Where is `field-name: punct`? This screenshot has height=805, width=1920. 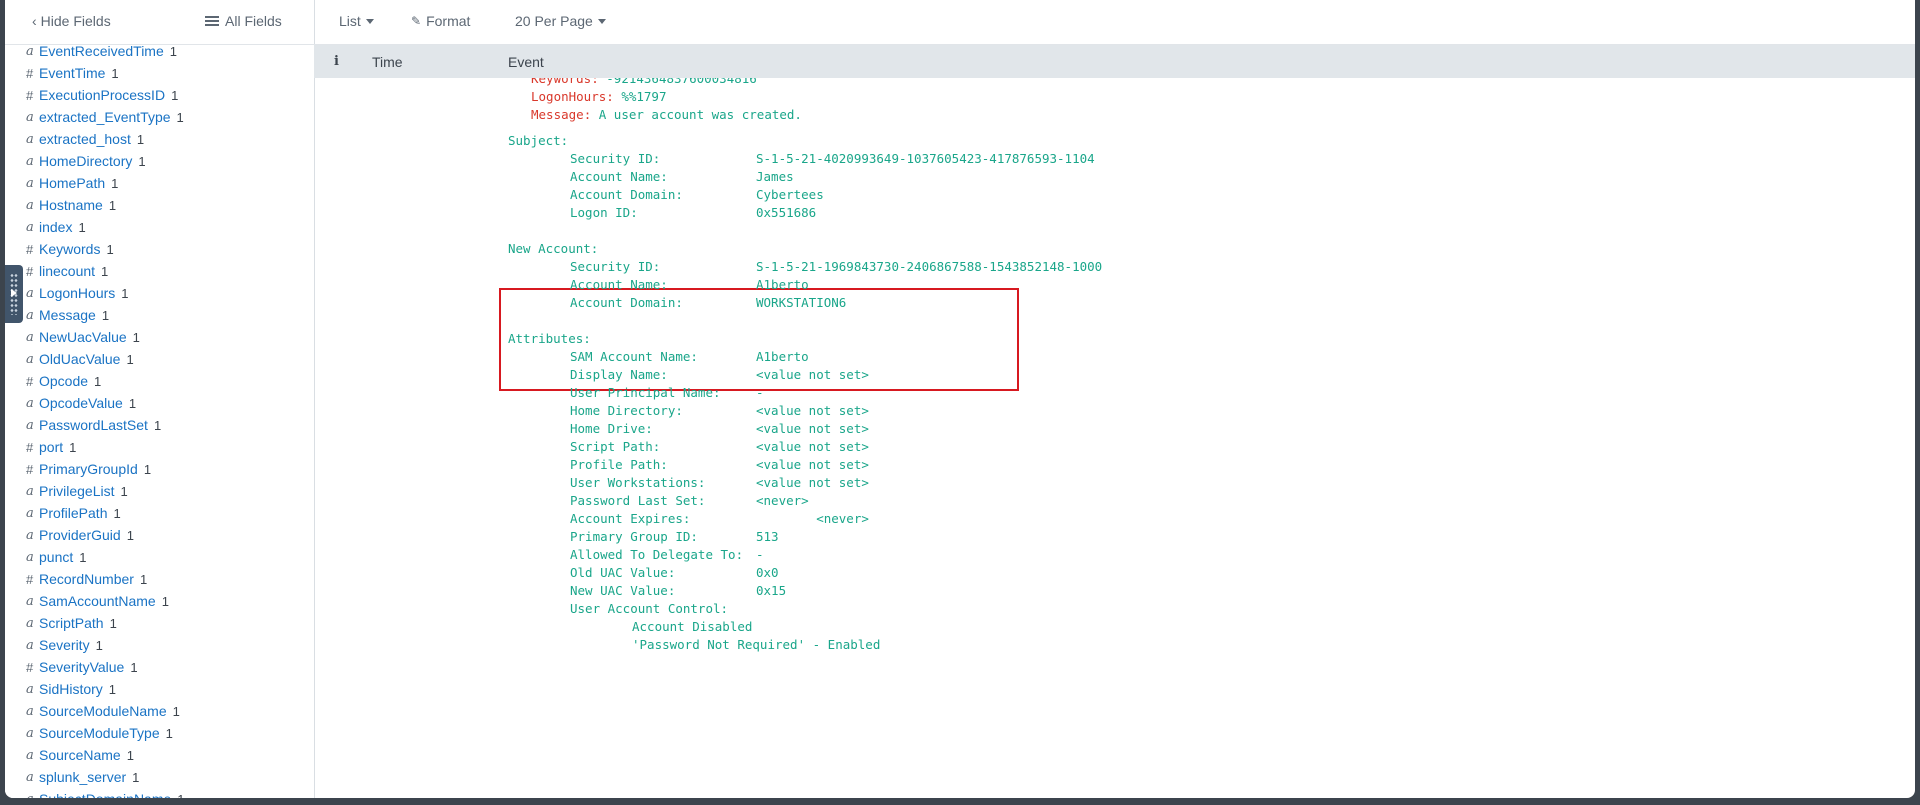
field-name: punct is located at coordinates (56, 557).